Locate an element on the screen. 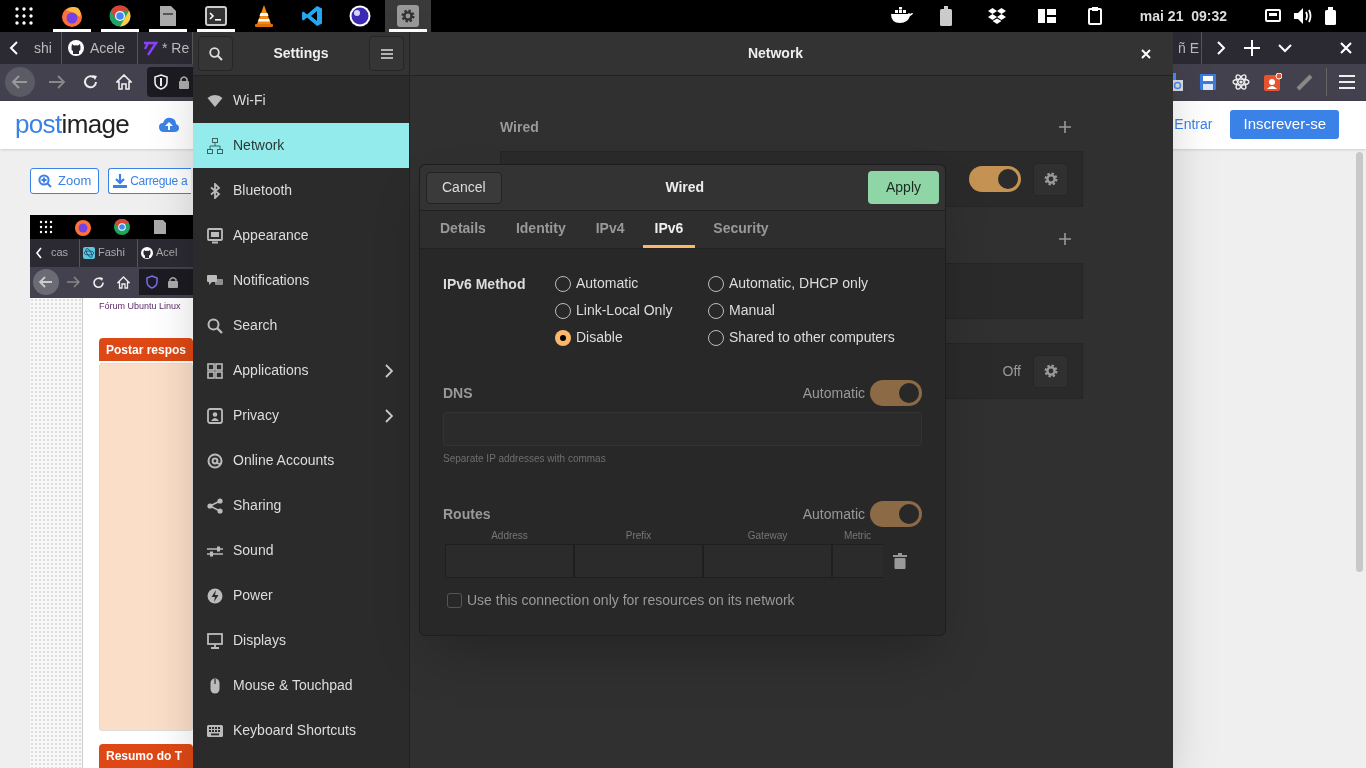  sidebar-item: Mouse & Touchpad is located at coordinates (301, 685).